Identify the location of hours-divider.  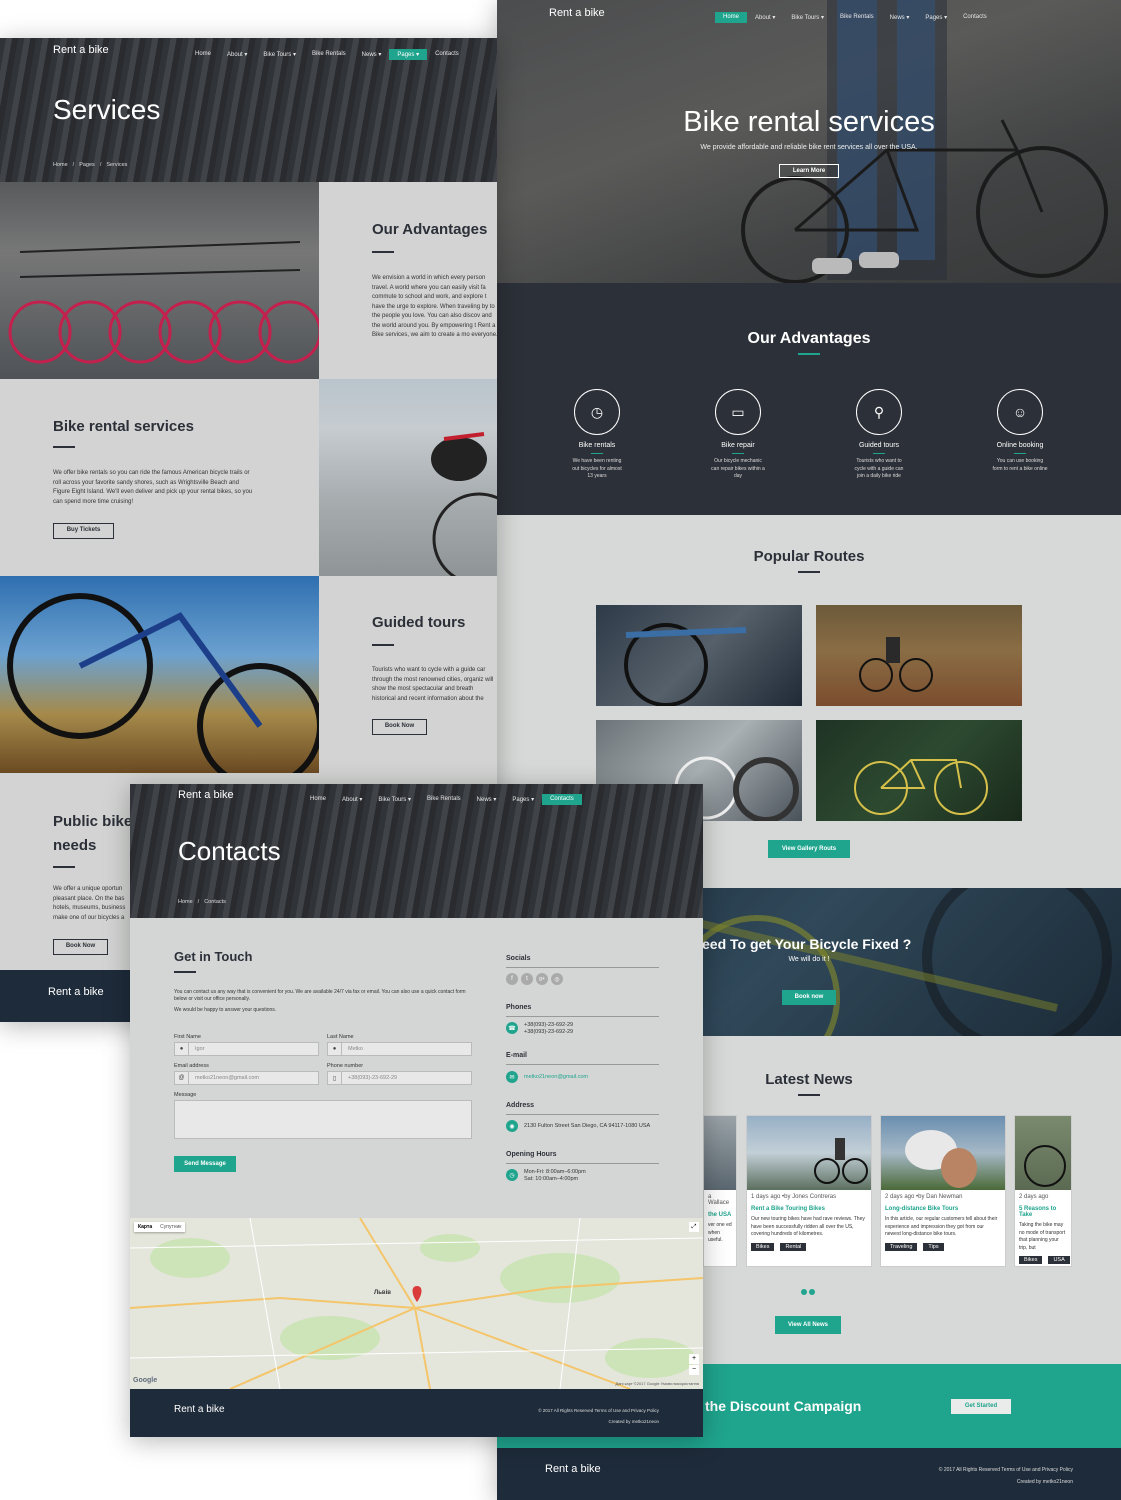
(582, 1163).